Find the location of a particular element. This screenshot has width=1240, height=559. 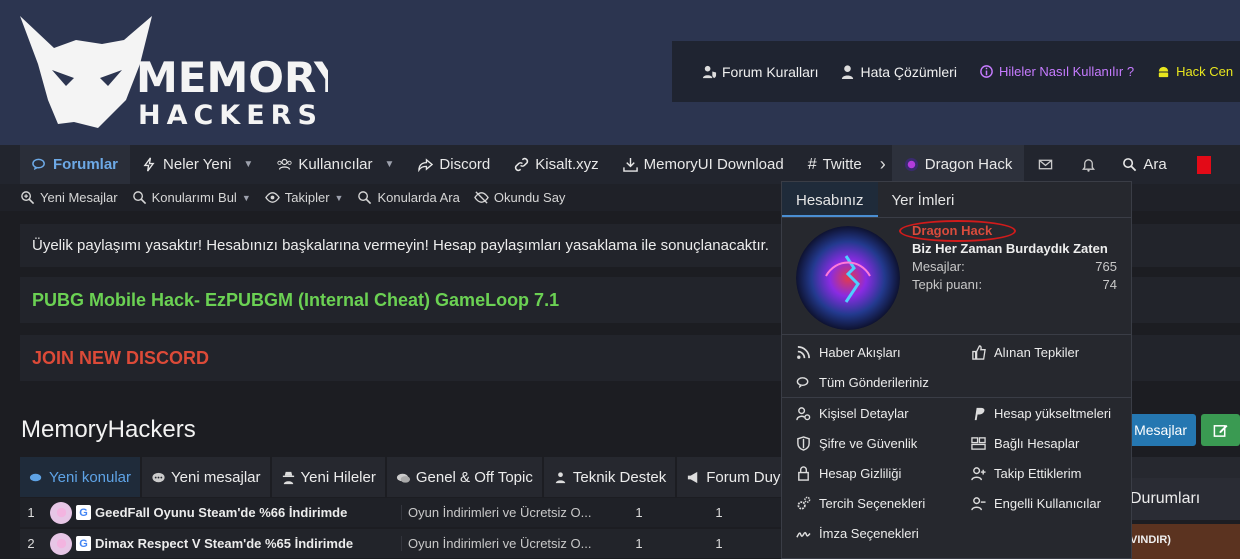

link-account-privacy: Hesap Gizliliği is located at coordinates (869, 473).